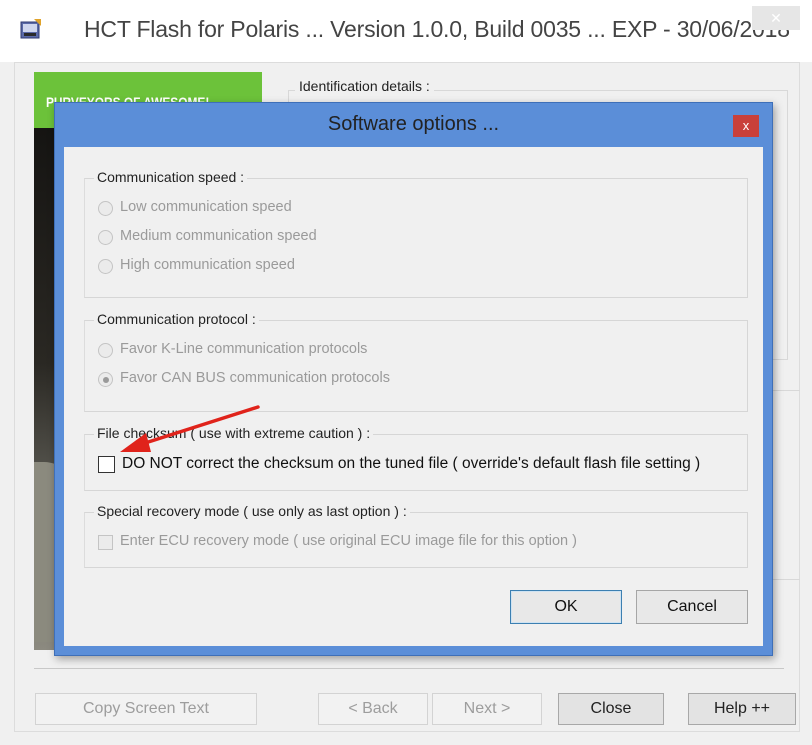 The width and height of the screenshot is (812, 745). I want to click on identification-label: Identification details :, so click(364, 86).